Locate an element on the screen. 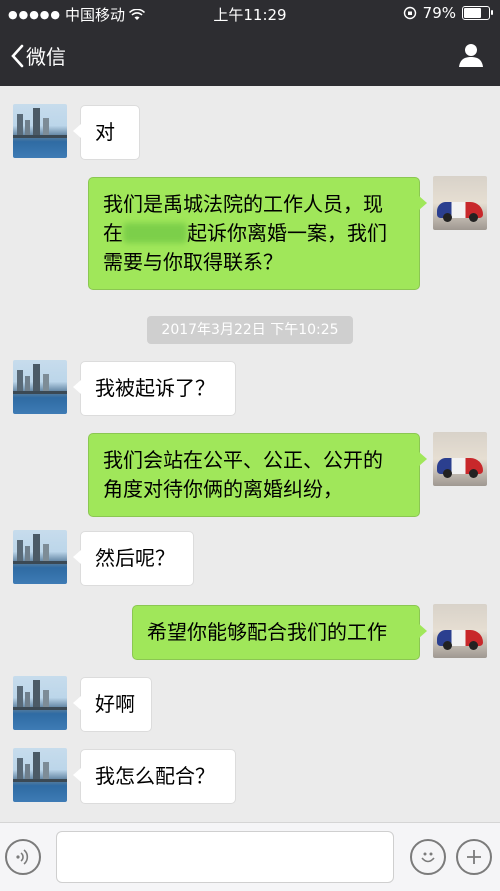 Image resolution: width=500 pixels, height=891 pixels. redacted-blur is located at coordinates (155, 233).